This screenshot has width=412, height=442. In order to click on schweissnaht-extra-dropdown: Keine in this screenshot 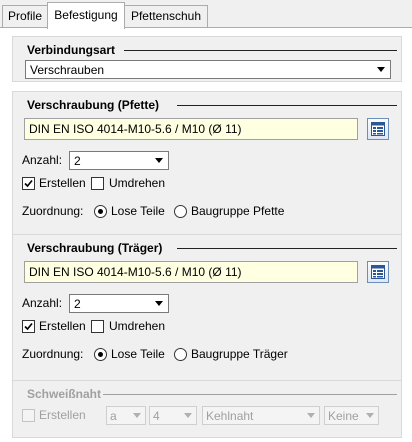, I will do `click(351, 415)`.